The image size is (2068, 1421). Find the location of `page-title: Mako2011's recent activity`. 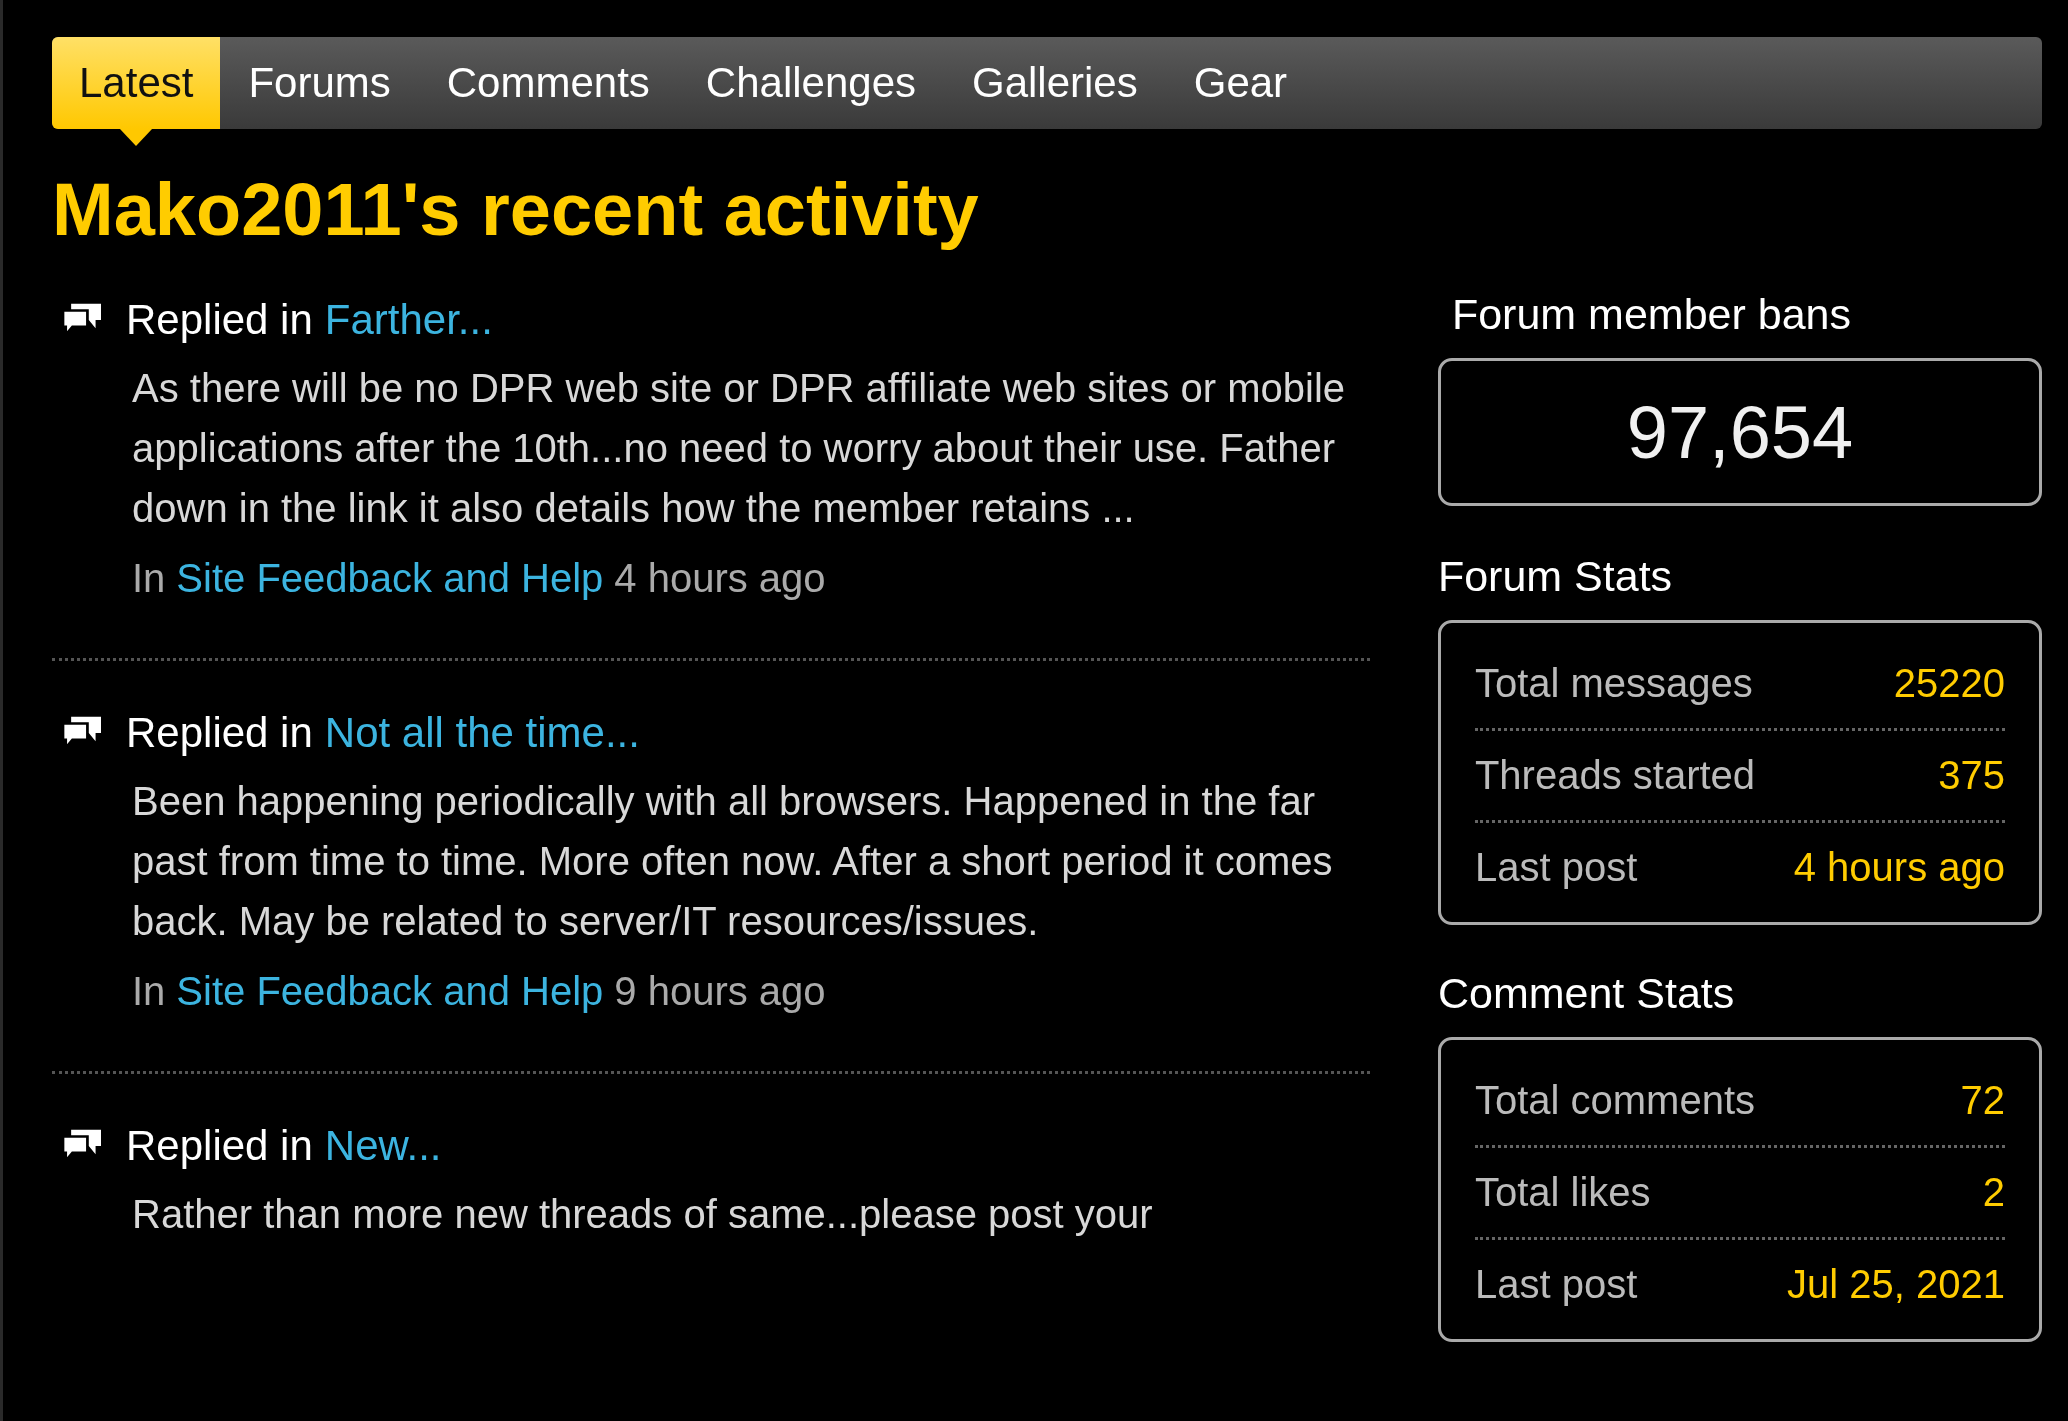

page-title: Mako2011's recent activity is located at coordinates (516, 210).